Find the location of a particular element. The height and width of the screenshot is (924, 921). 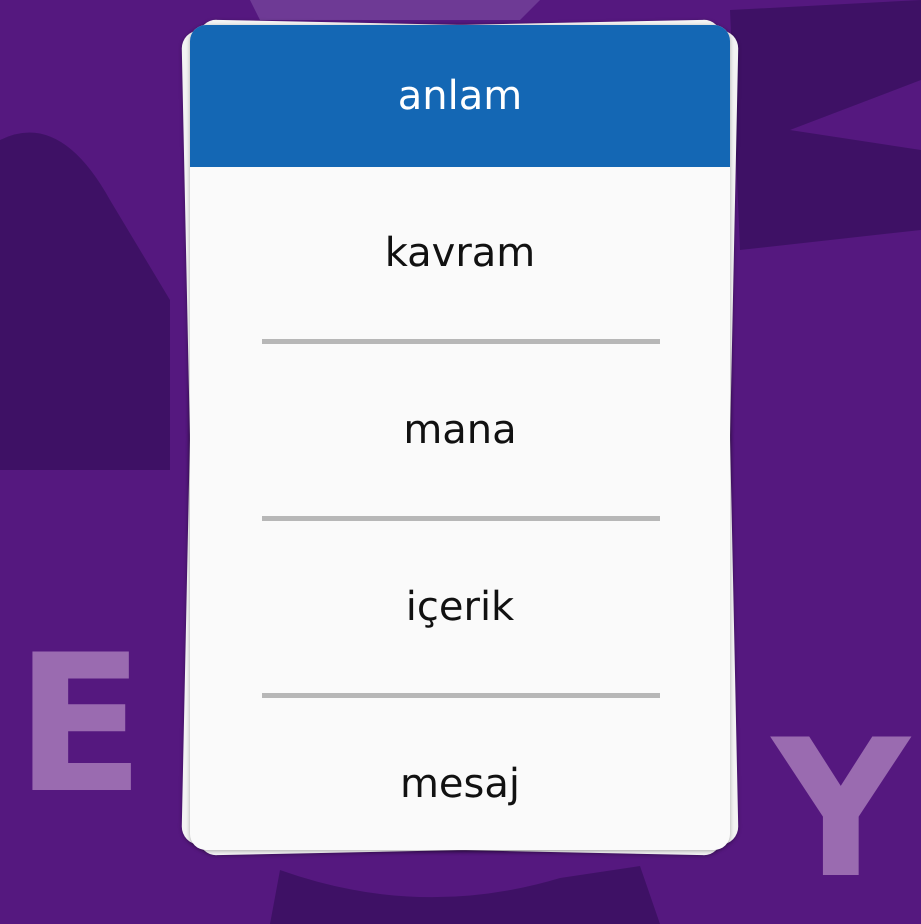

card-title: anlam is located at coordinates (460, 96).